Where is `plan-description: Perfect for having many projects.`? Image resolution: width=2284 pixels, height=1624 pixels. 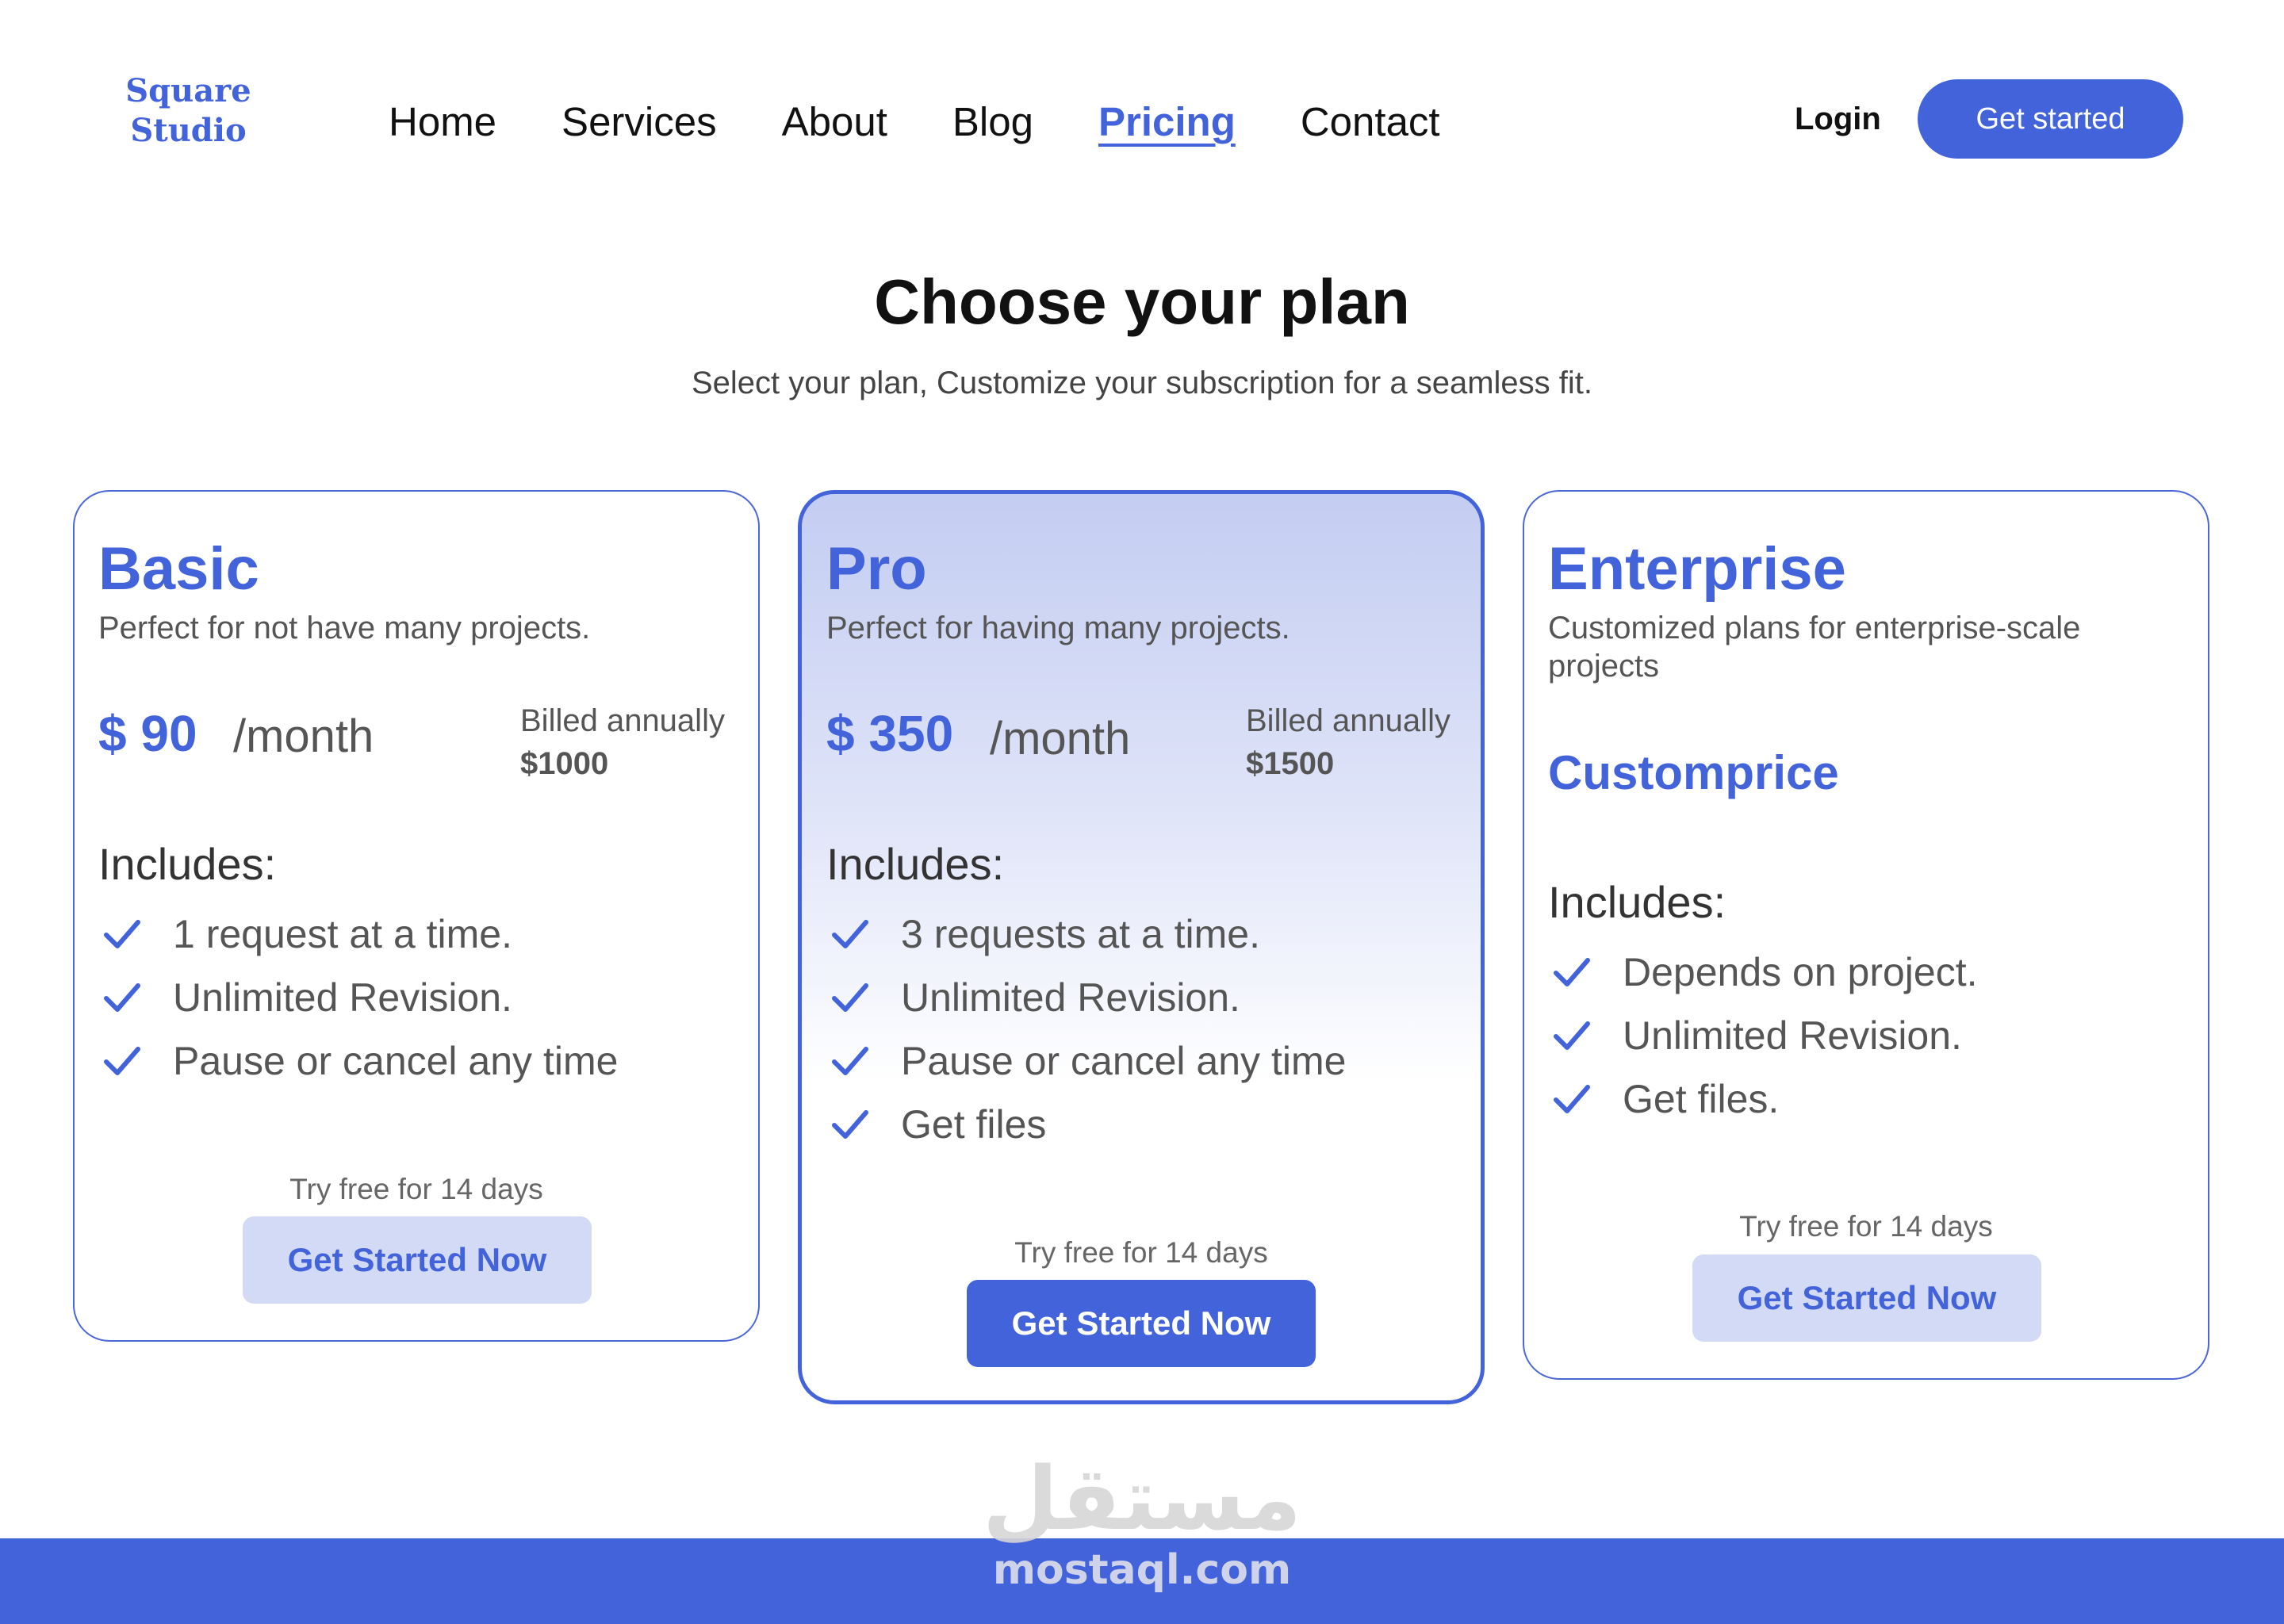
plan-description: Perfect for having many projects. is located at coordinates (1058, 628).